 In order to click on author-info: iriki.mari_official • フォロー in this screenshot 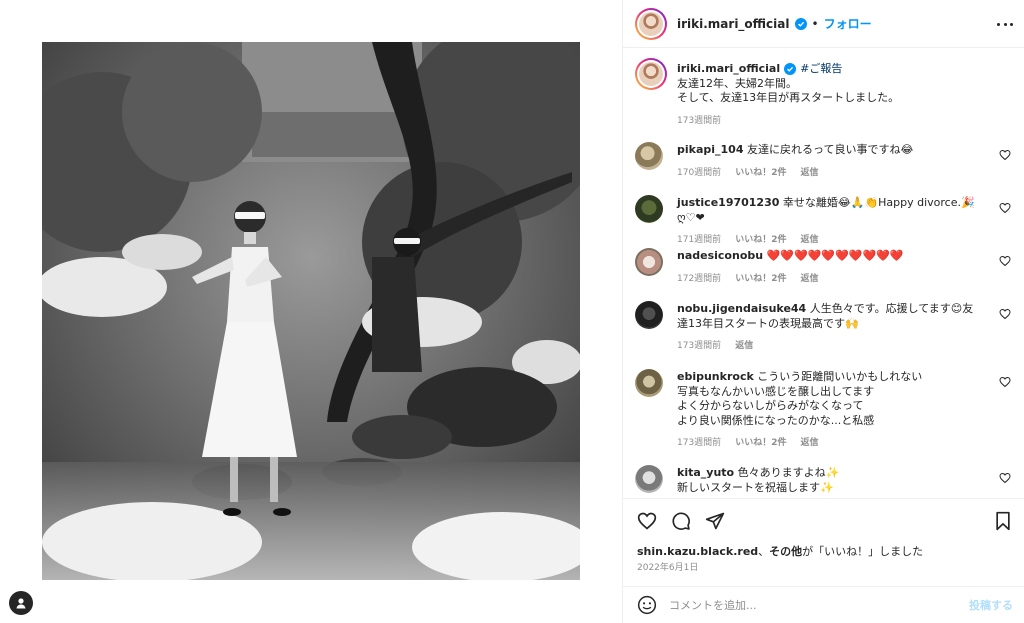, I will do `click(774, 23)`.